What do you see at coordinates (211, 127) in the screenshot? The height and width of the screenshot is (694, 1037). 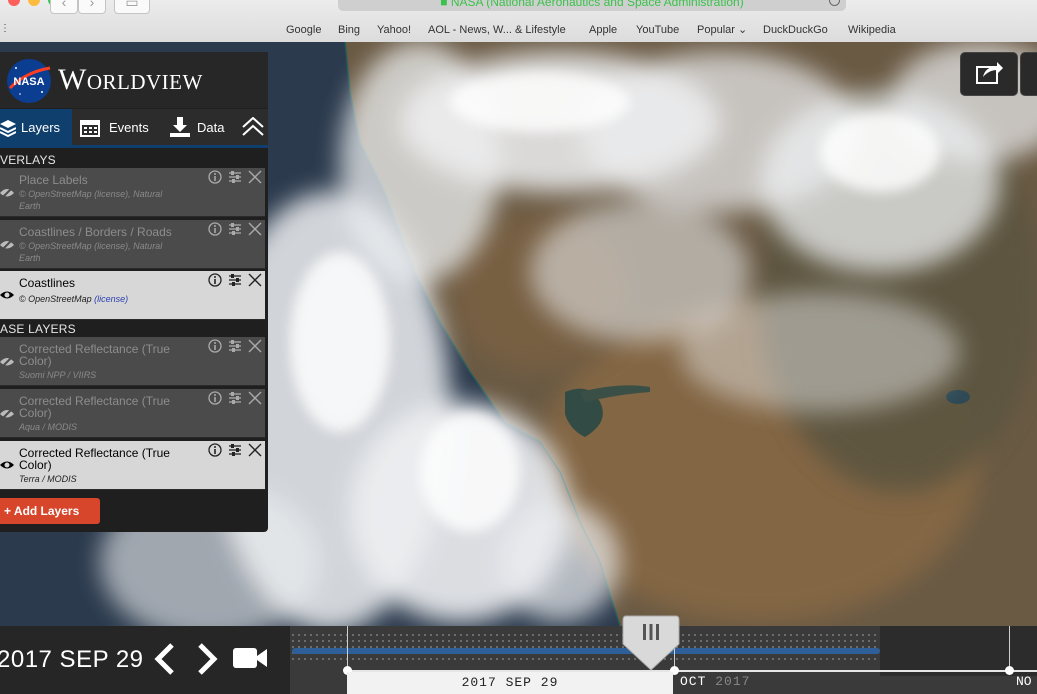 I see `tab-data-label: Data` at bounding box center [211, 127].